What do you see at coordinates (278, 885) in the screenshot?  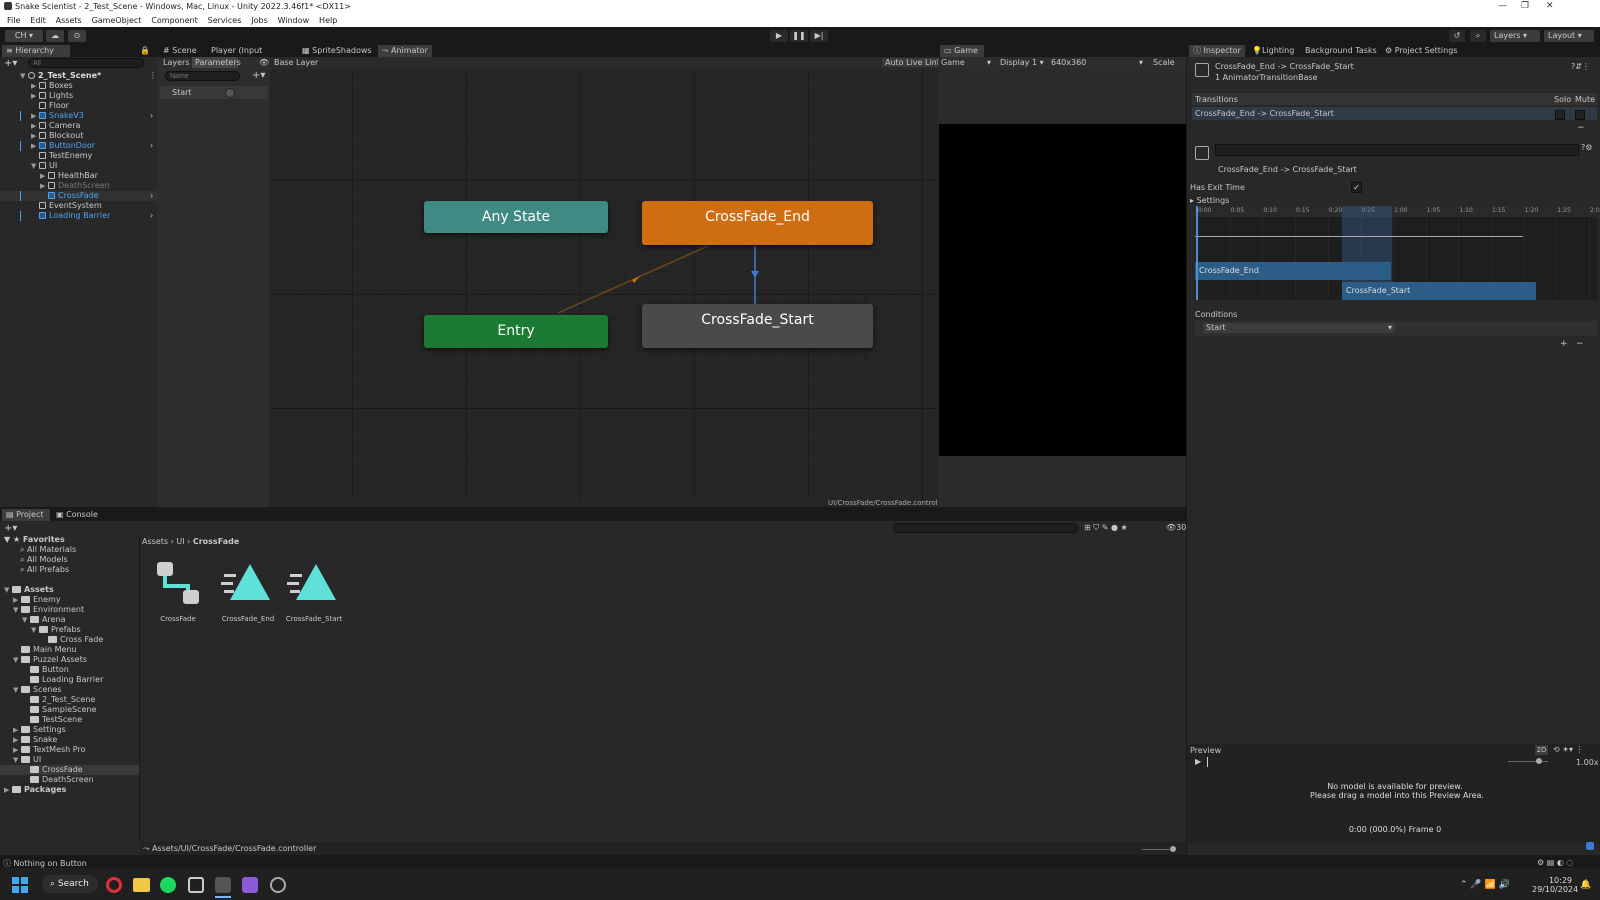 I see `github-icon` at bounding box center [278, 885].